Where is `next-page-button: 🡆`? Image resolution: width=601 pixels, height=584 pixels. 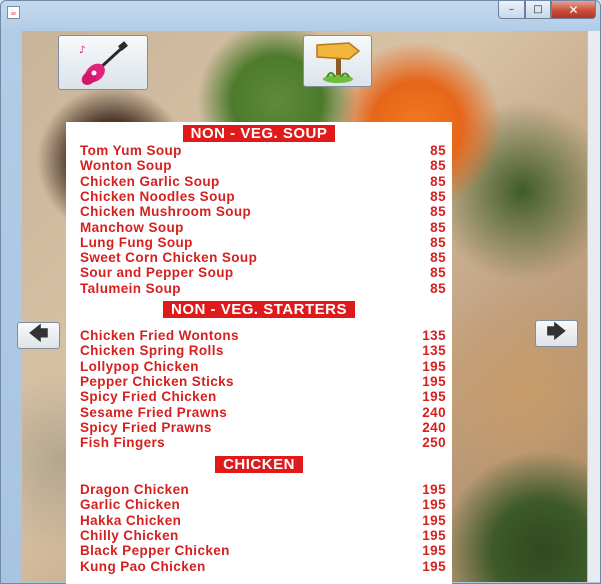 next-page-button: 🡆 is located at coordinates (556, 333).